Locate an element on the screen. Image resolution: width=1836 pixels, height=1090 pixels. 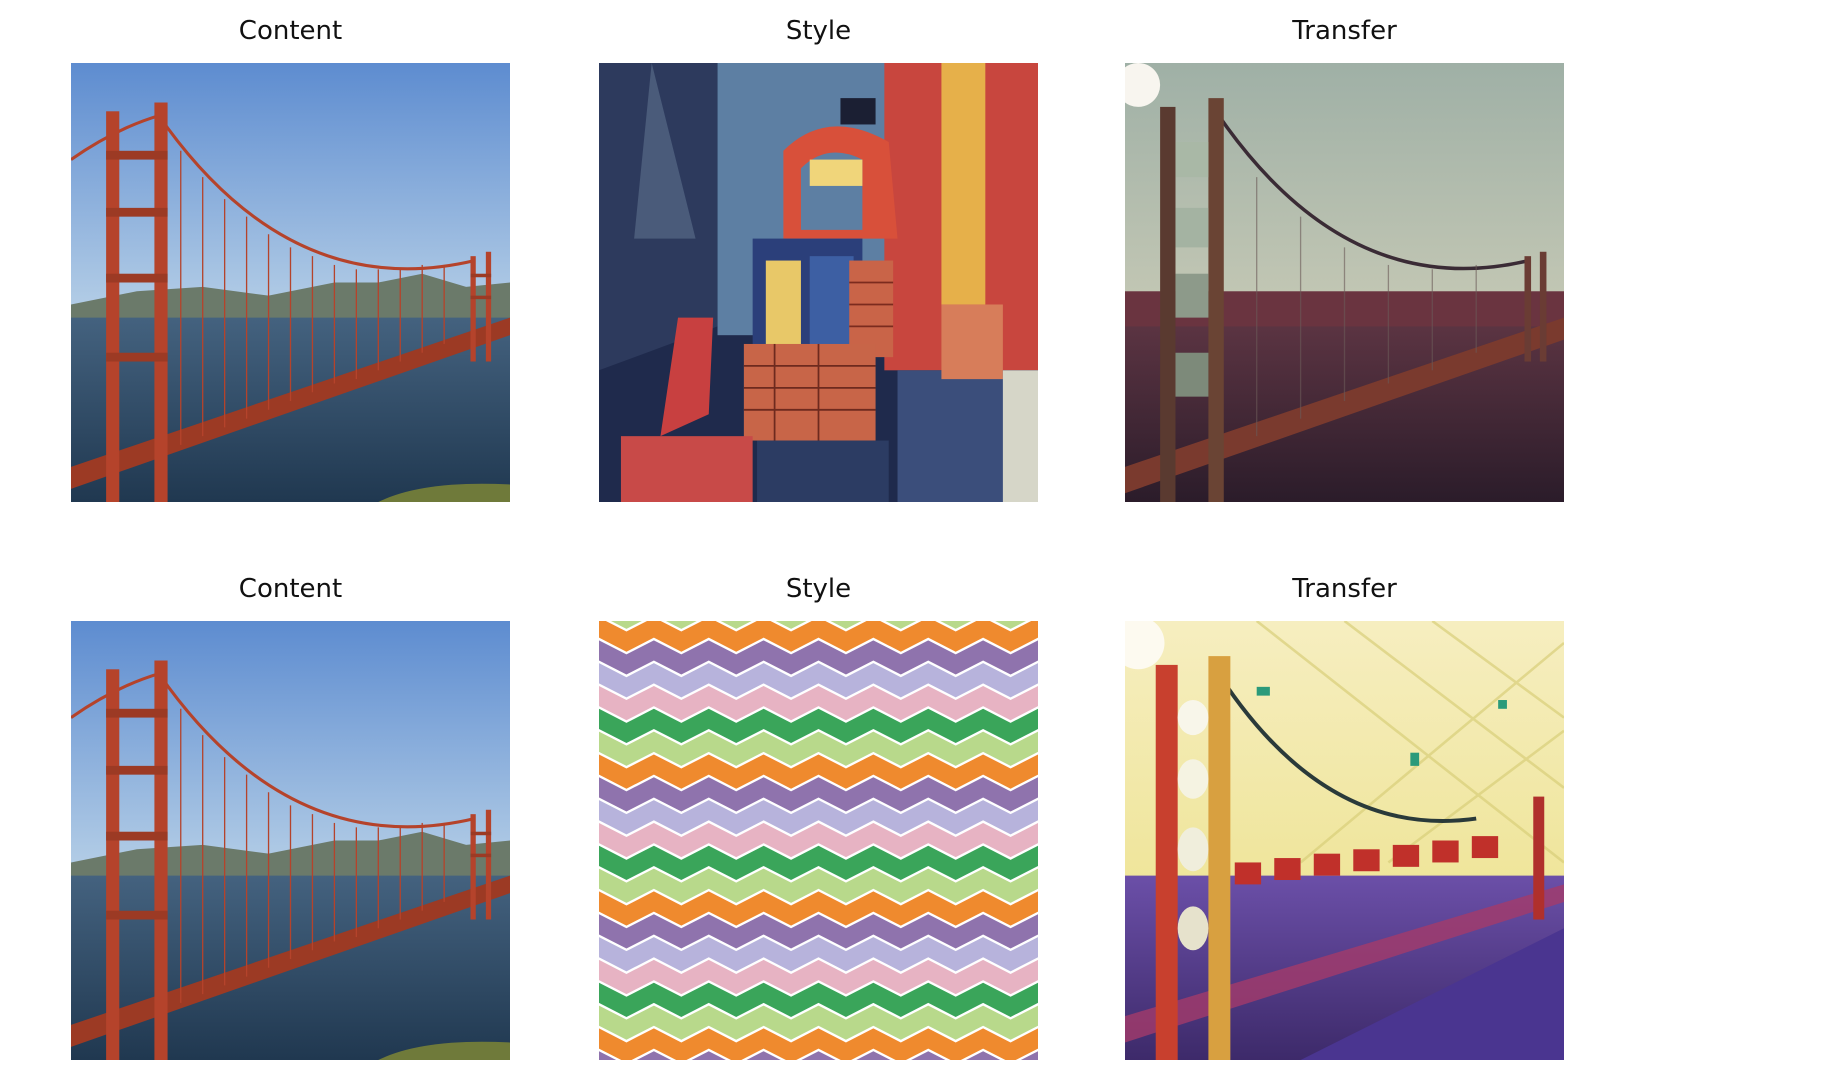
transfer-image-bridge-chevron is located at coordinates (1344, 840).